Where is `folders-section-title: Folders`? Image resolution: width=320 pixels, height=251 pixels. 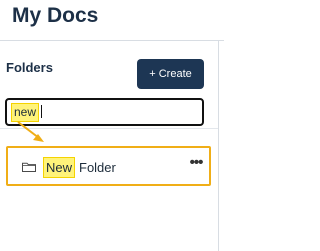 folders-section-title: Folders is located at coordinates (29, 67).